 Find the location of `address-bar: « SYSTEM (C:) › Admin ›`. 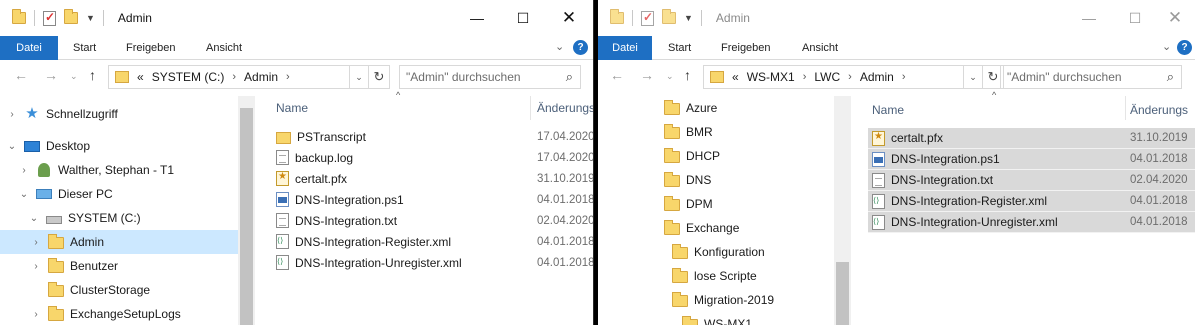

address-bar: « SYSTEM (C:) › Admin › is located at coordinates (229, 77).